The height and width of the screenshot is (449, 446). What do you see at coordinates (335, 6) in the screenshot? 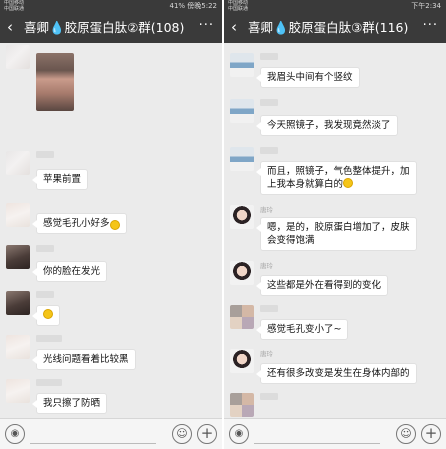
I see `status-bar: 中国移动 中国联通 下午2:34` at bounding box center [335, 6].